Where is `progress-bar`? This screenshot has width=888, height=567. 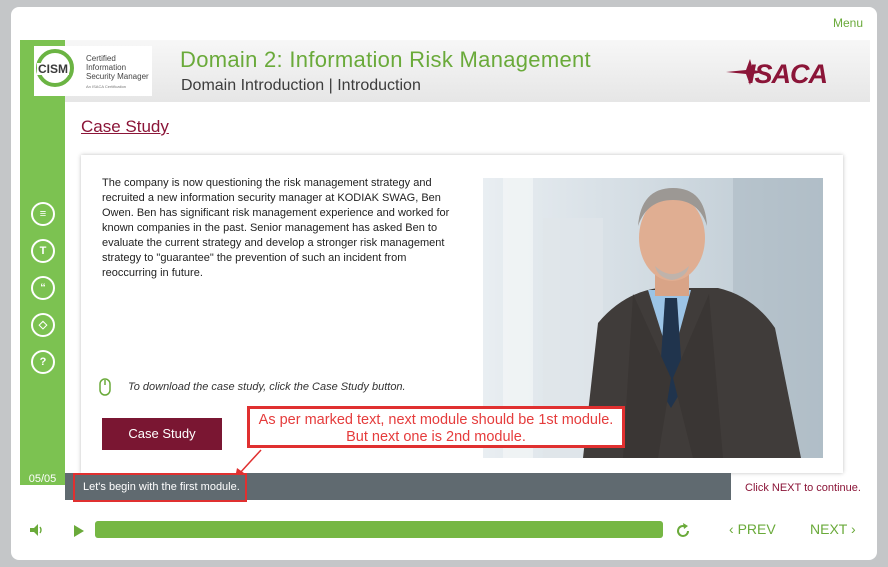
progress-bar is located at coordinates (379, 529).